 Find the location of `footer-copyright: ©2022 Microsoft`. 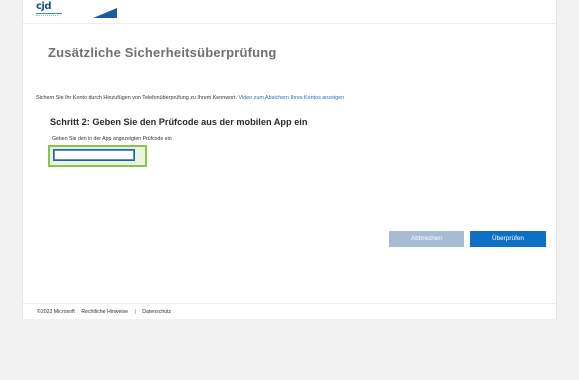

footer-copyright: ©2022 Microsoft is located at coordinates (56, 312).